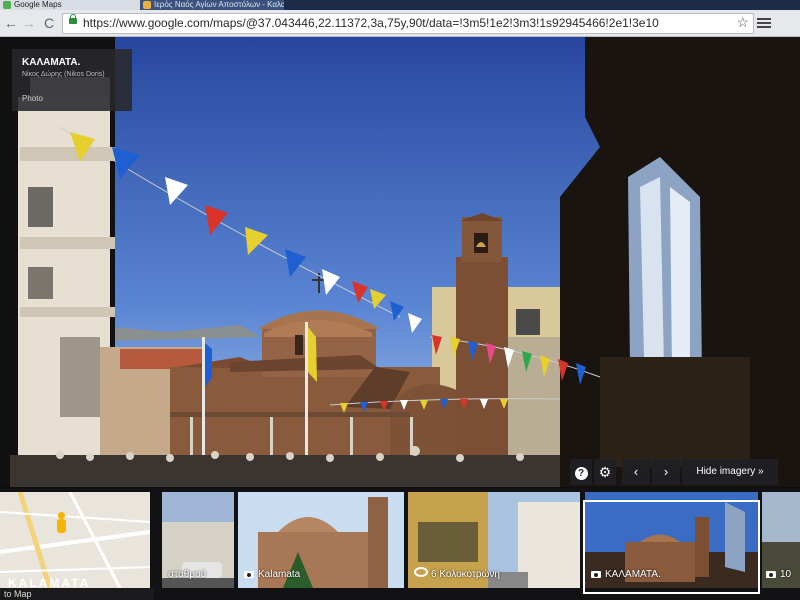 This screenshot has height=600, width=800. Describe the element at coordinates (764, 23) in the screenshot. I see `menu-icon` at that location.